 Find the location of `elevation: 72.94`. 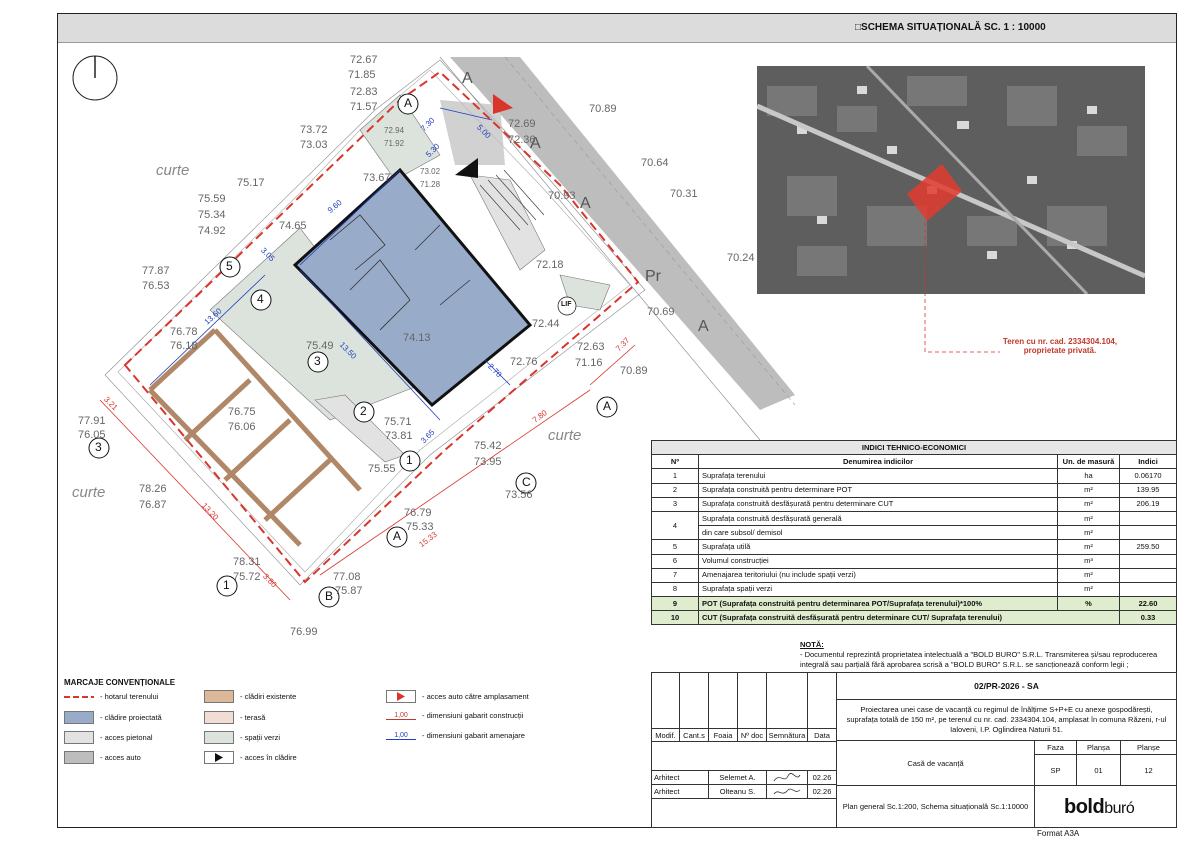

elevation: 72.94 is located at coordinates (394, 130).